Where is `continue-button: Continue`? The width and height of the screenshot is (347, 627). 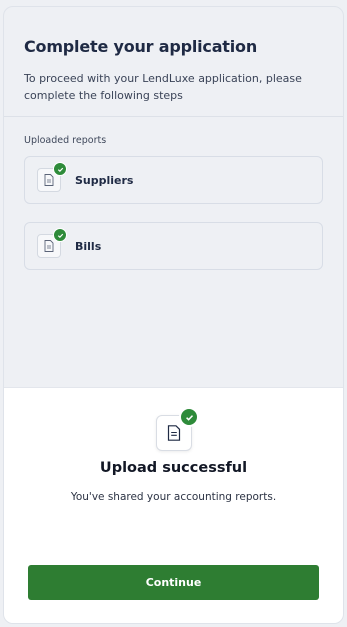 continue-button: Continue is located at coordinates (173, 582).